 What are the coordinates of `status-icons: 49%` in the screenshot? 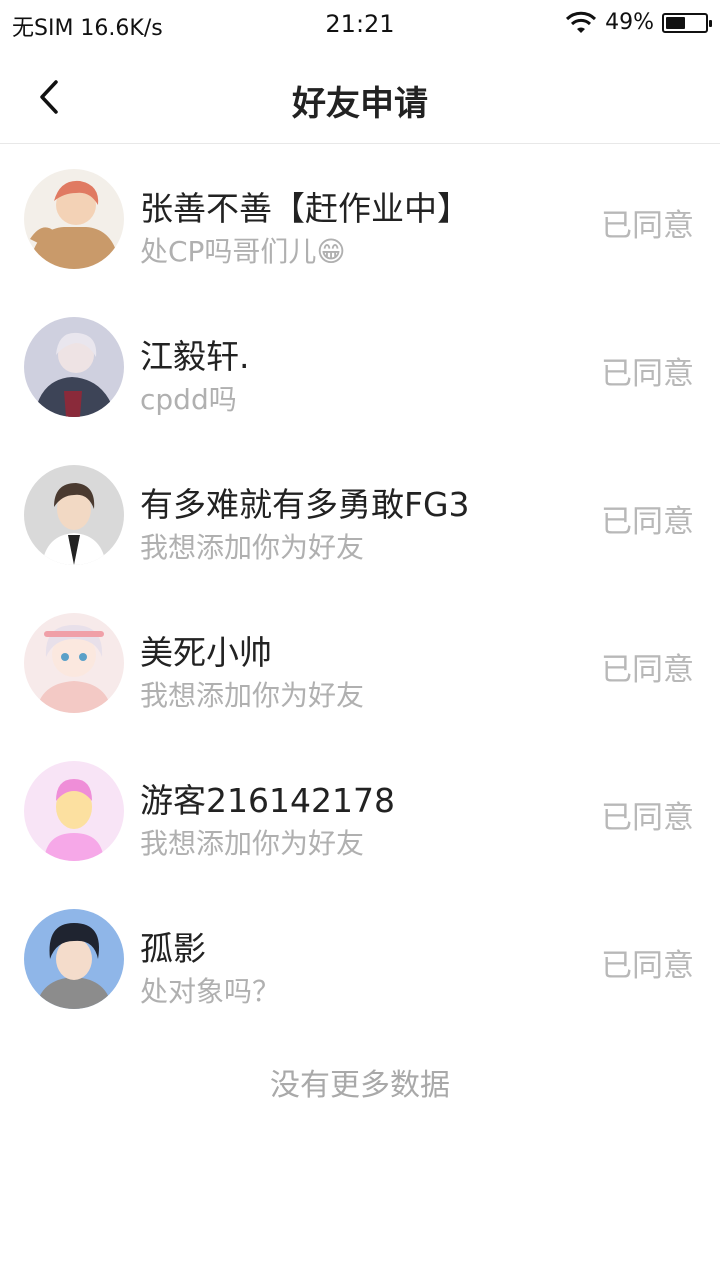 It's located at (638, 22).